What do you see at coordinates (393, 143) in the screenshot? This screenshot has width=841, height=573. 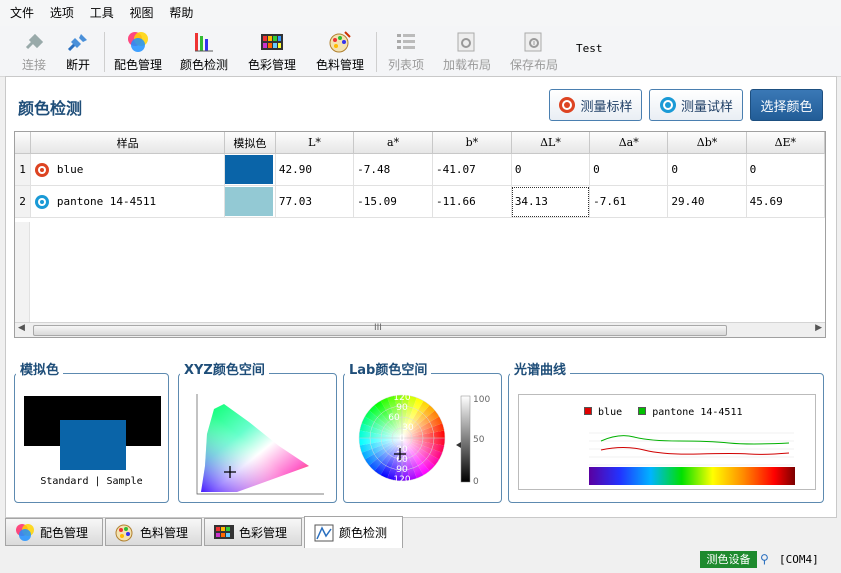 I see `col-header-a: a*` at bounding box center [393, 143].